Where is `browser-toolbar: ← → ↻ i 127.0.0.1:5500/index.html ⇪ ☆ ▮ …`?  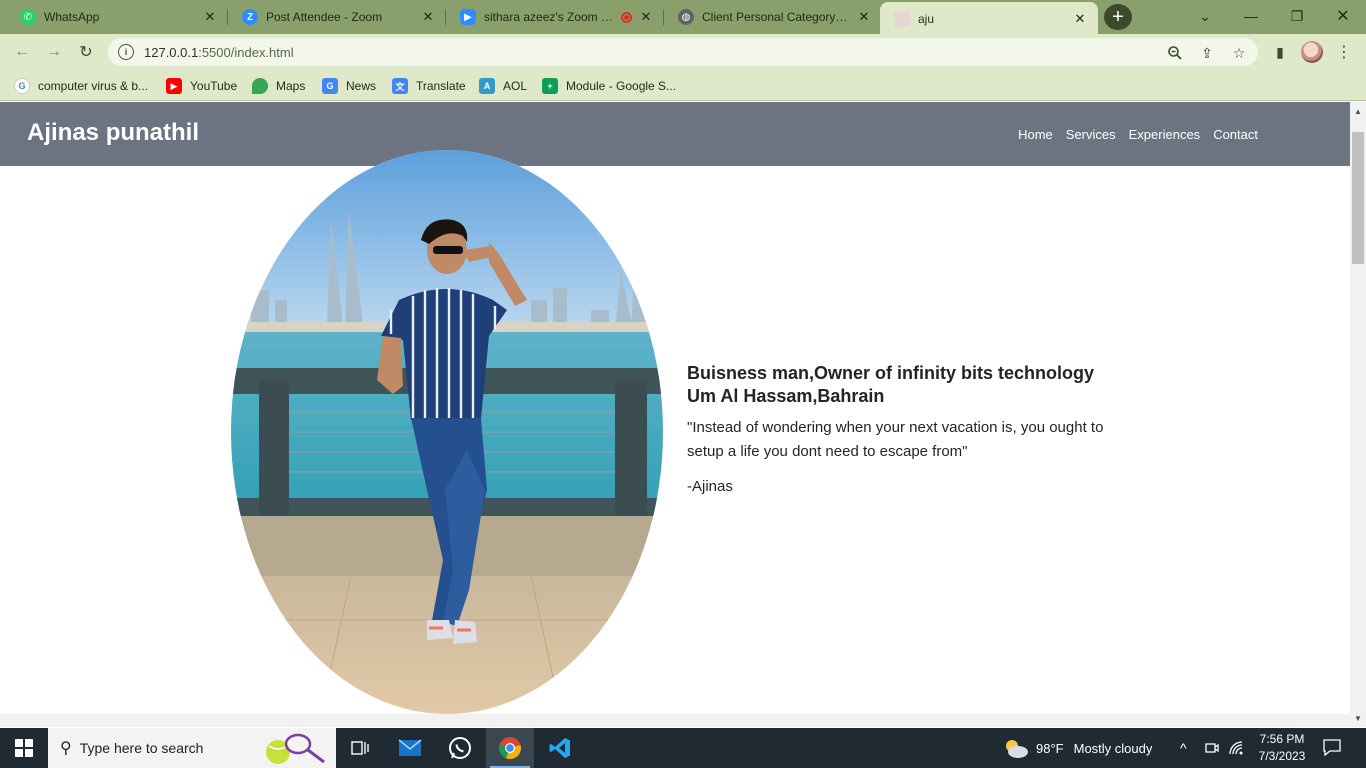
browser-toolbar: ← → ↻ i 127.0.0.1:5500/index.html ⇪ ☆ ▮ … is located at coordinates (683, 52).